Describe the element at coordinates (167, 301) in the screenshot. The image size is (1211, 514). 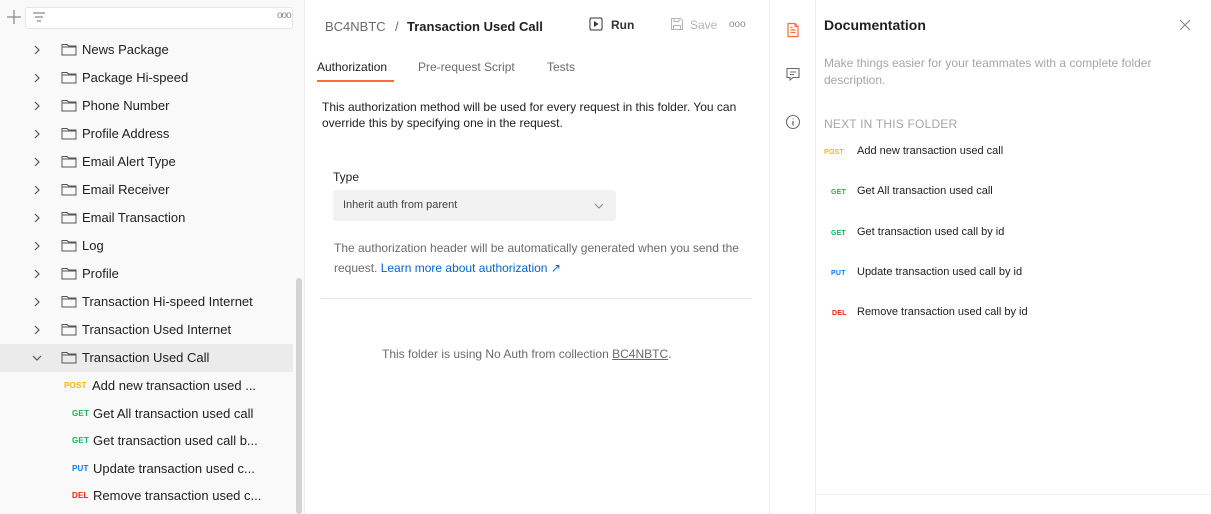
I see `folder-label: Transaction Hi-speed Internet` at that location.